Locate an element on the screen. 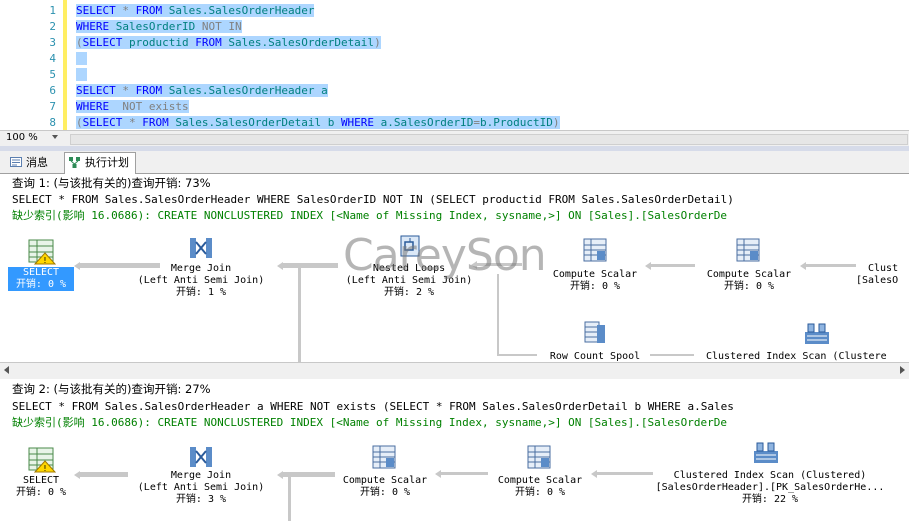  plan1-row-count-spool-node: Row Count Spool is located at coordinates (595, 356).